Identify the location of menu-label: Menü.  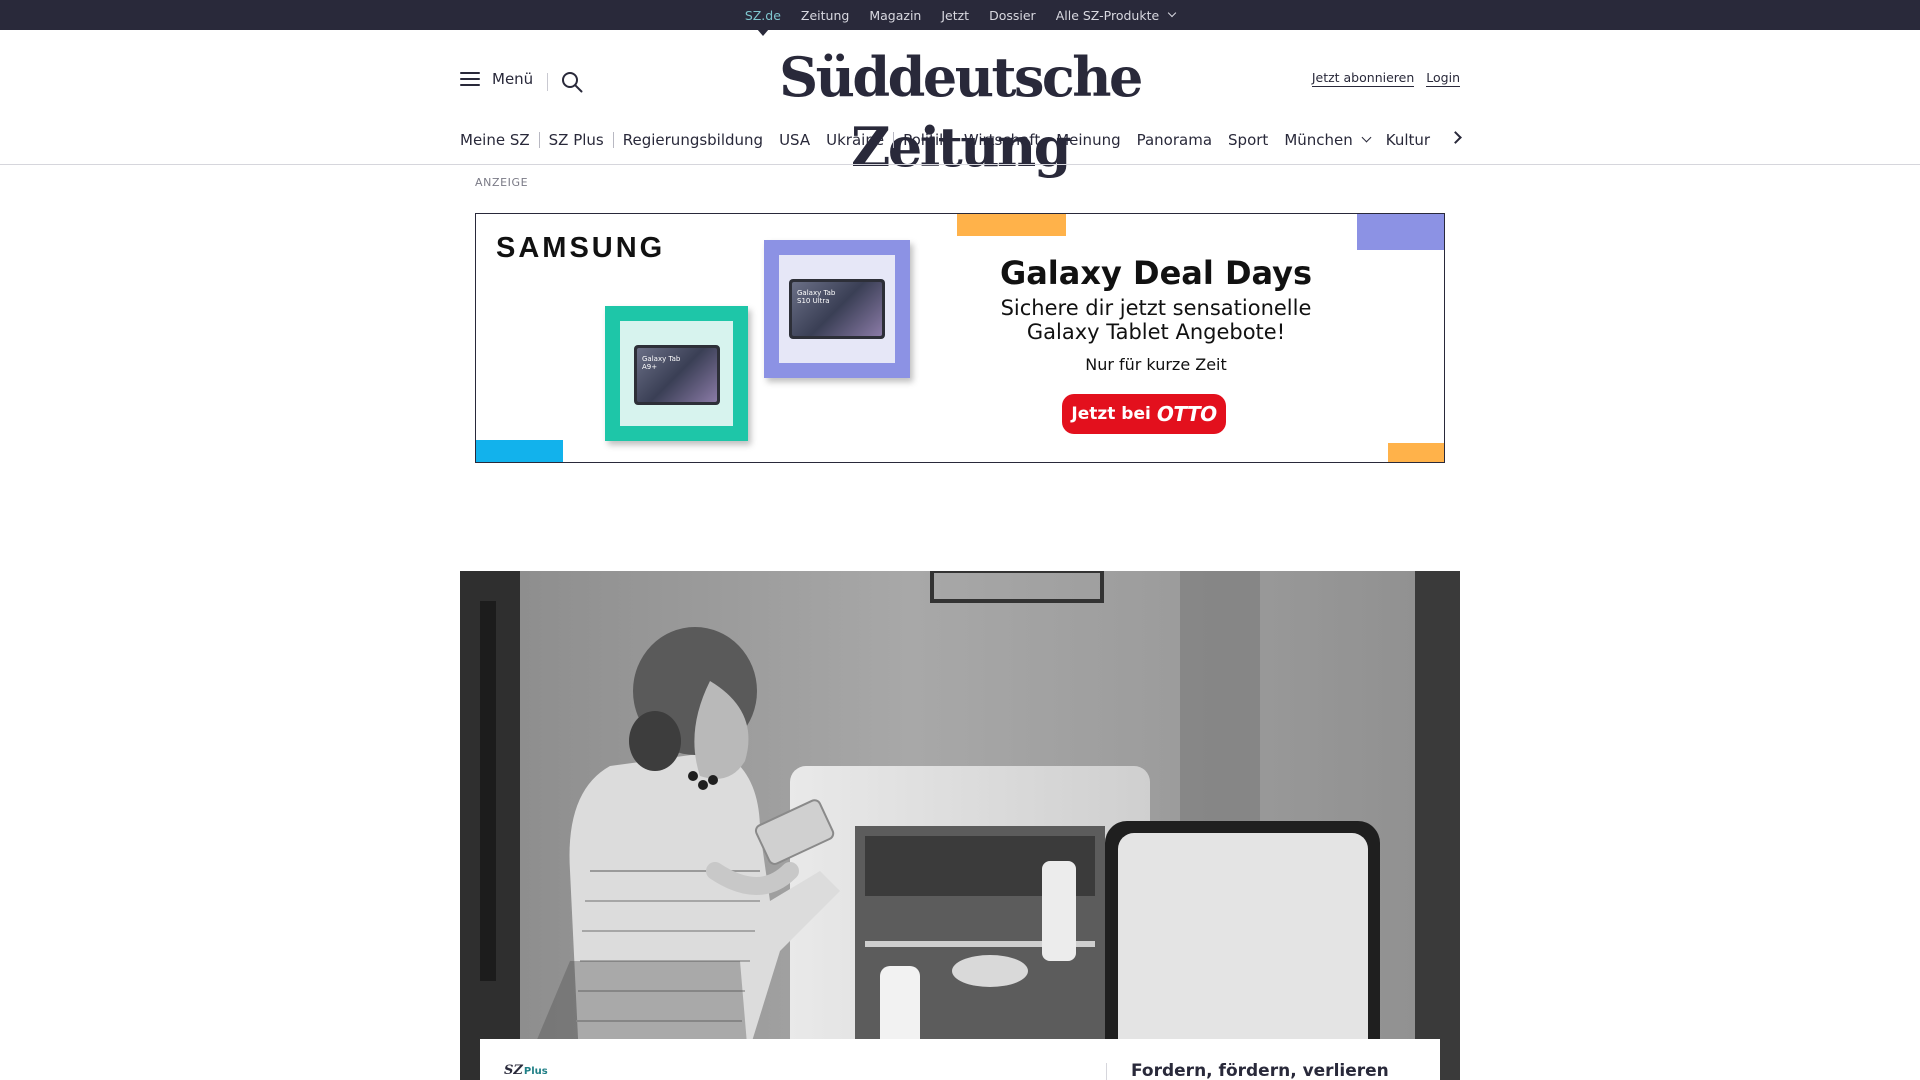
(513, 79).